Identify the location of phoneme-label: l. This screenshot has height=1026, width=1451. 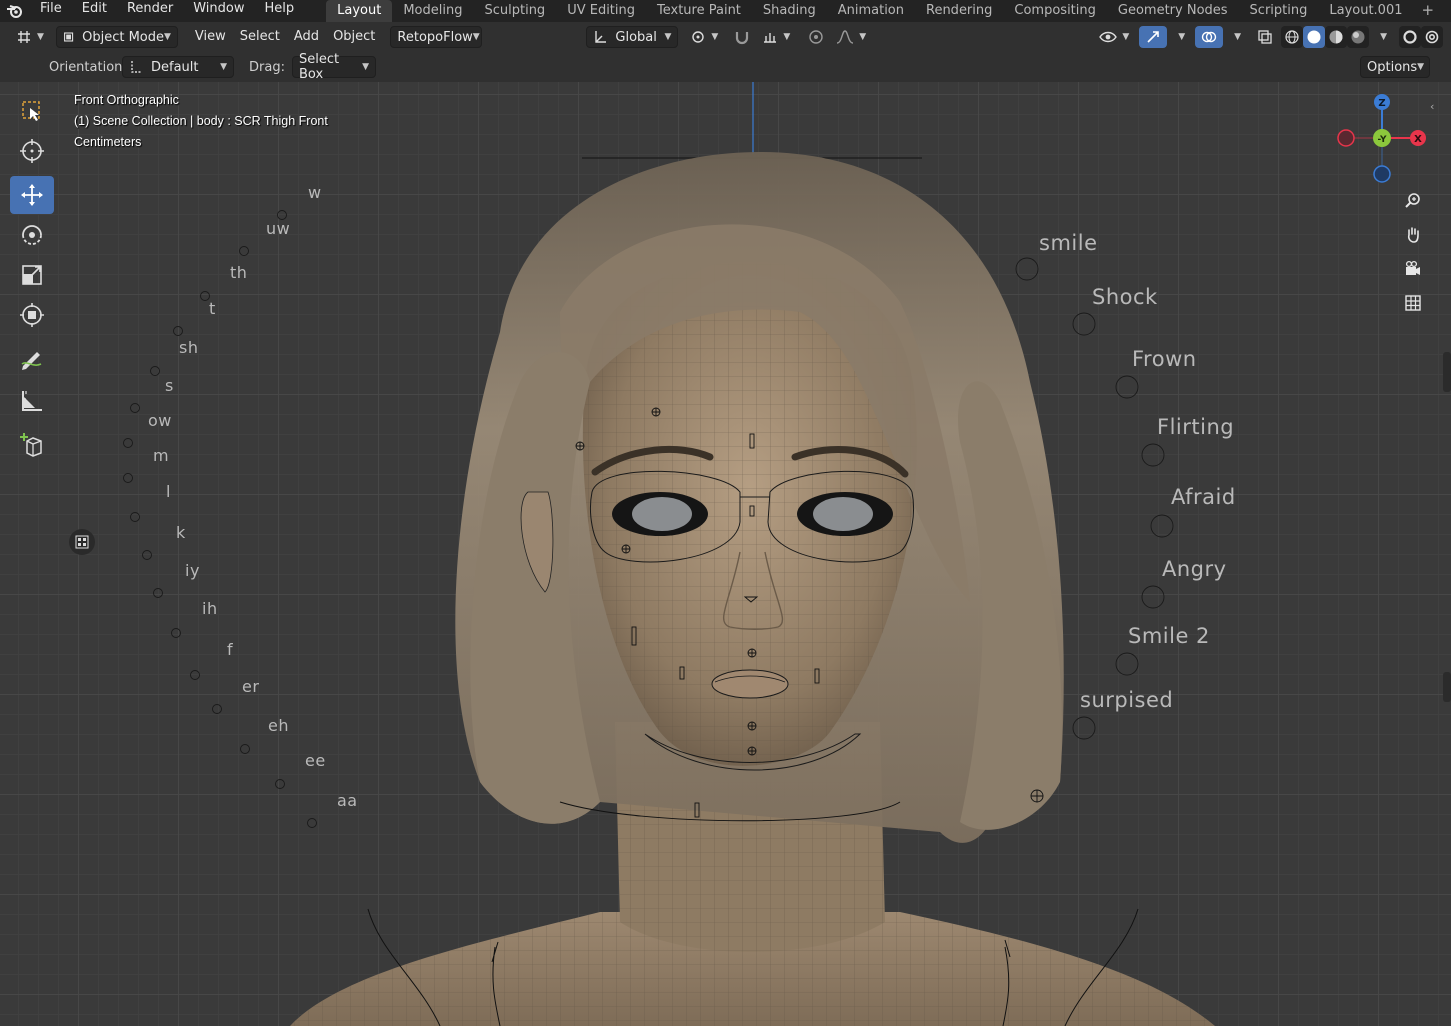
(168, 491).